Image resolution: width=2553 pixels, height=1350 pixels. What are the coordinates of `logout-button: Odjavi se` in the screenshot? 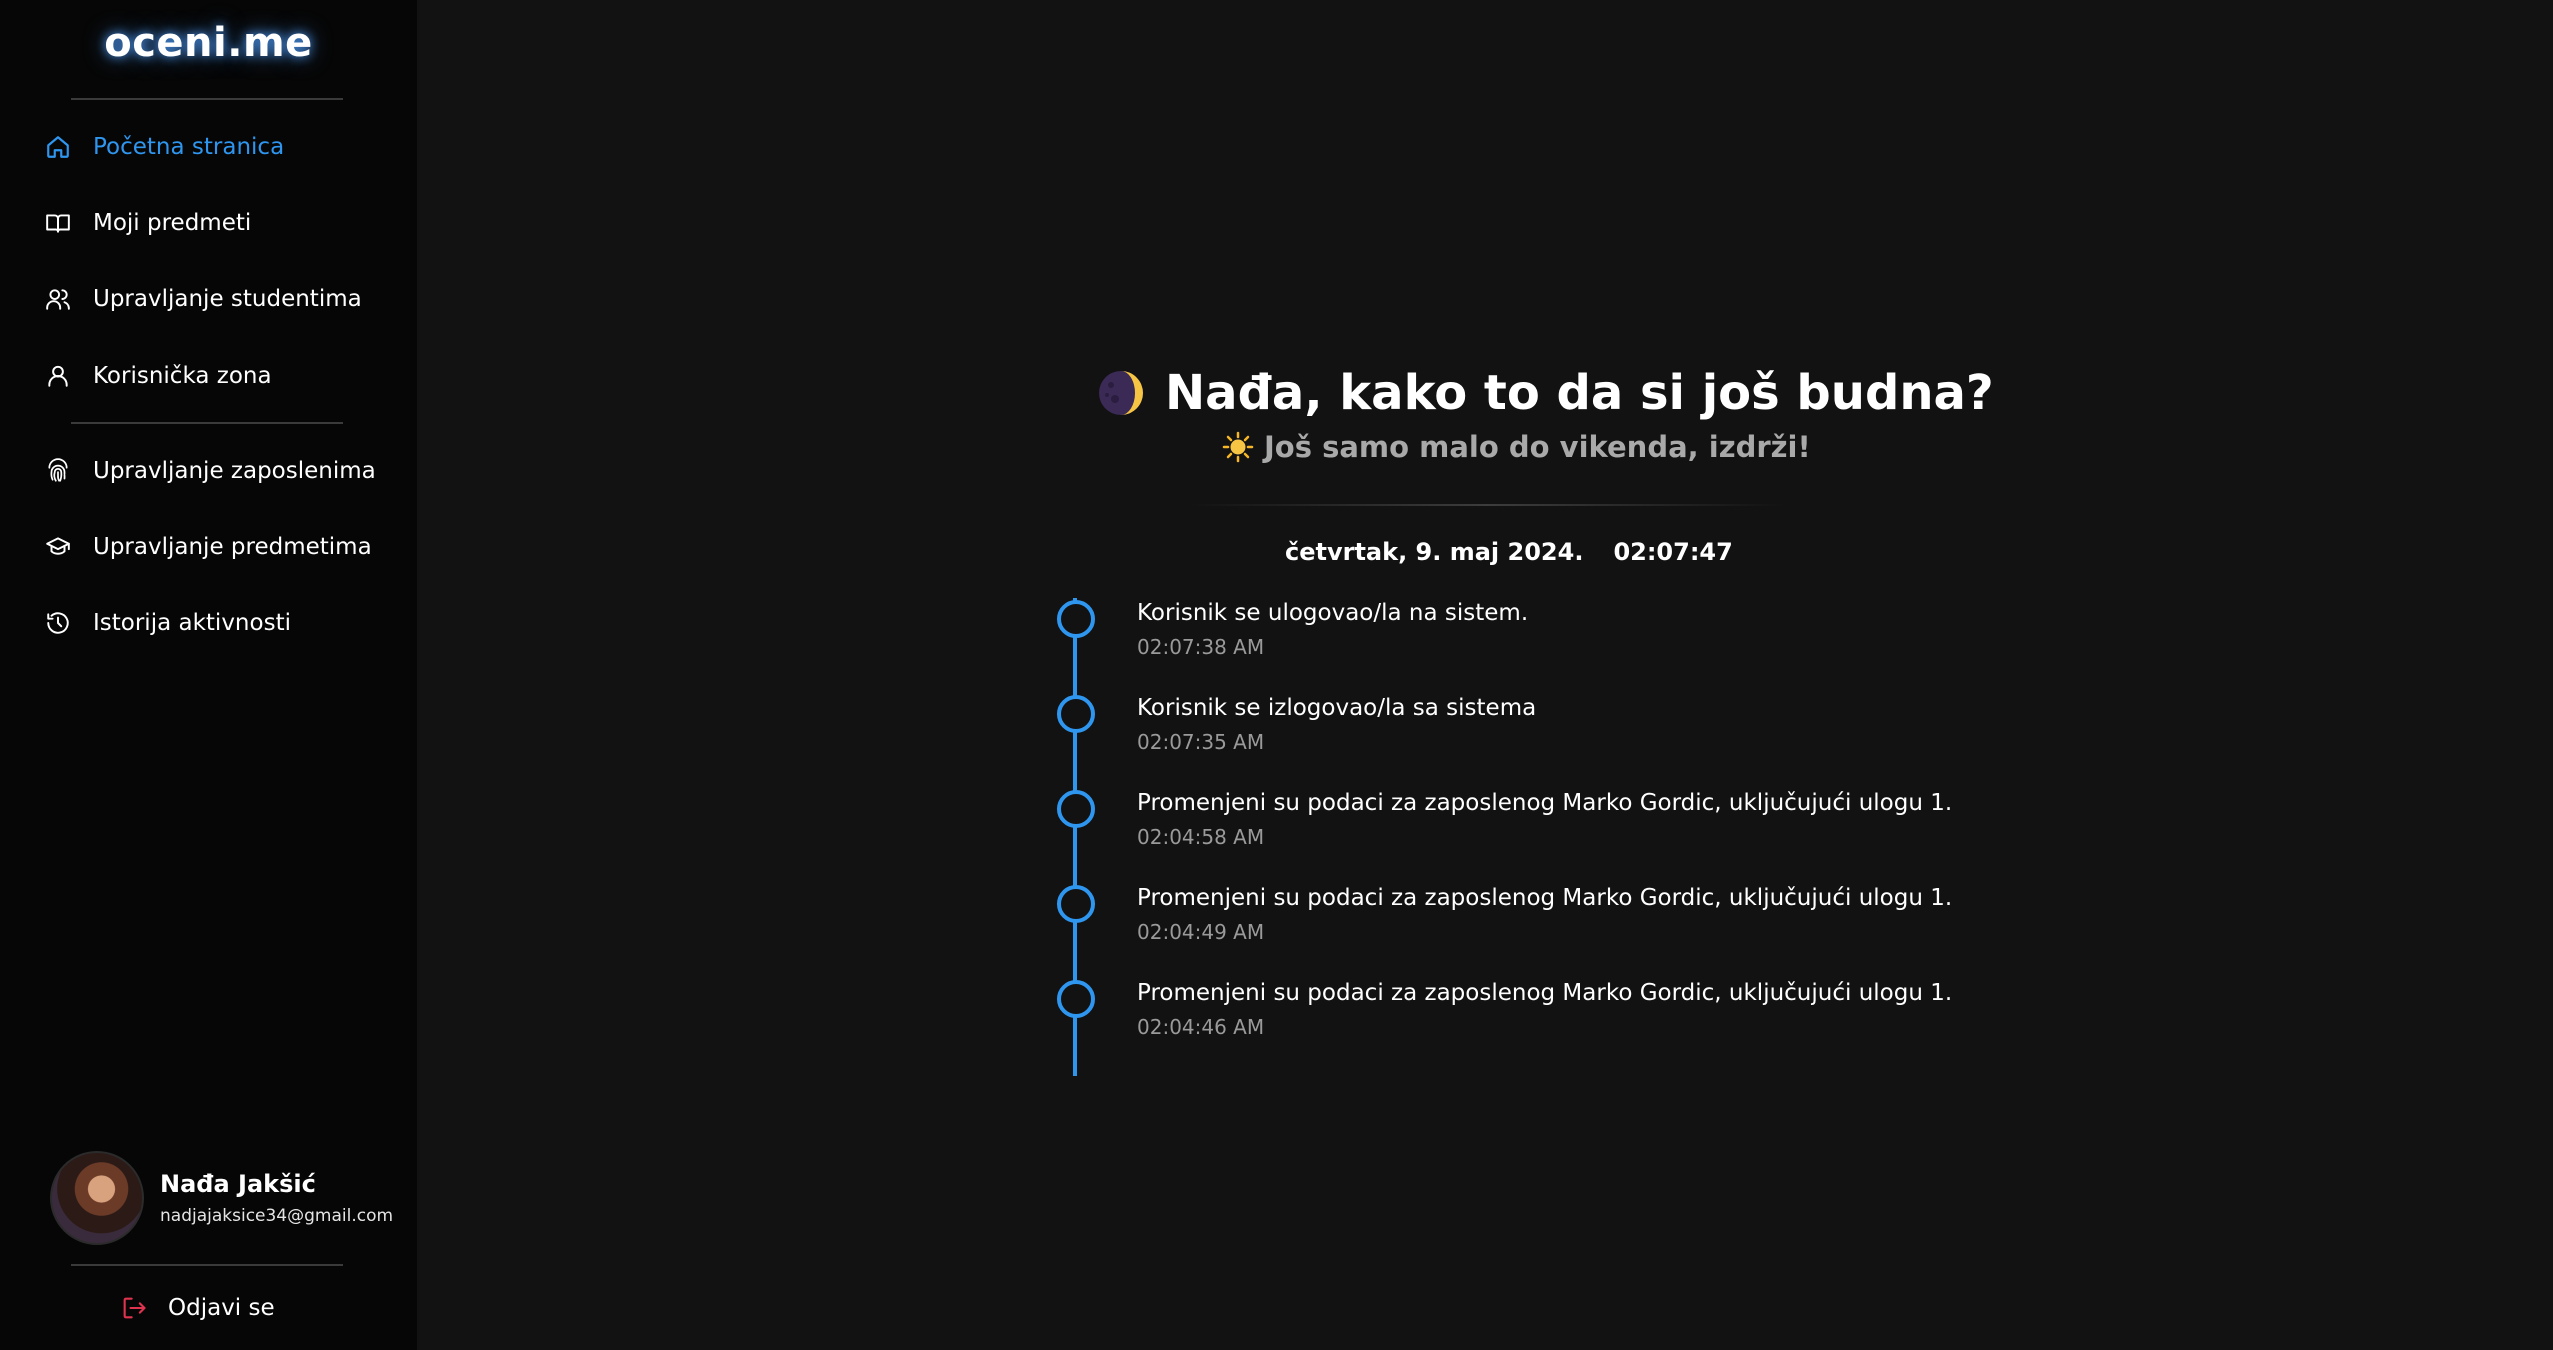 It's located at (197, 1308).